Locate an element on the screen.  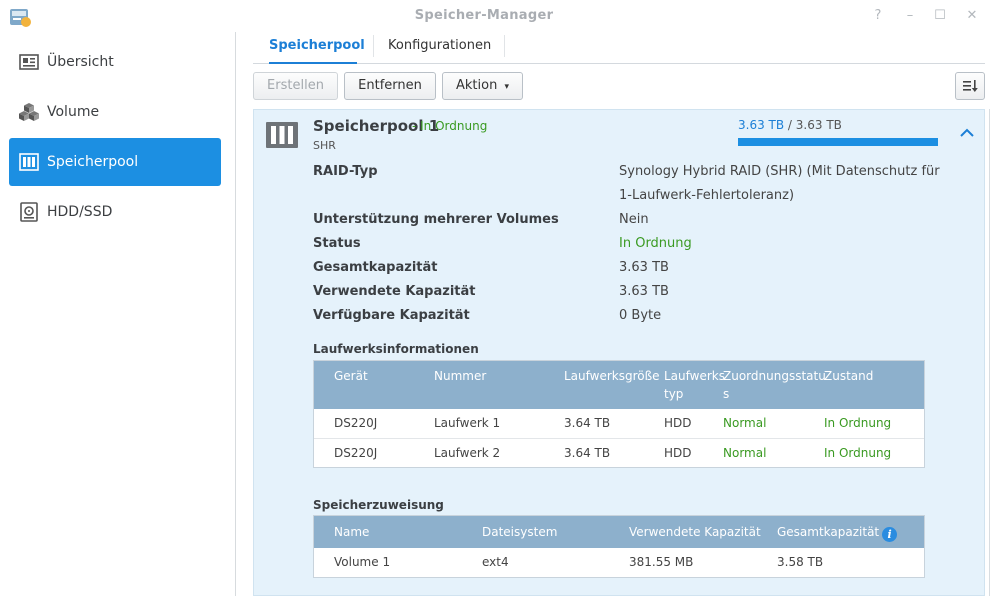
sidebar-item-volume: Volume is located at coordinates (115, 112).